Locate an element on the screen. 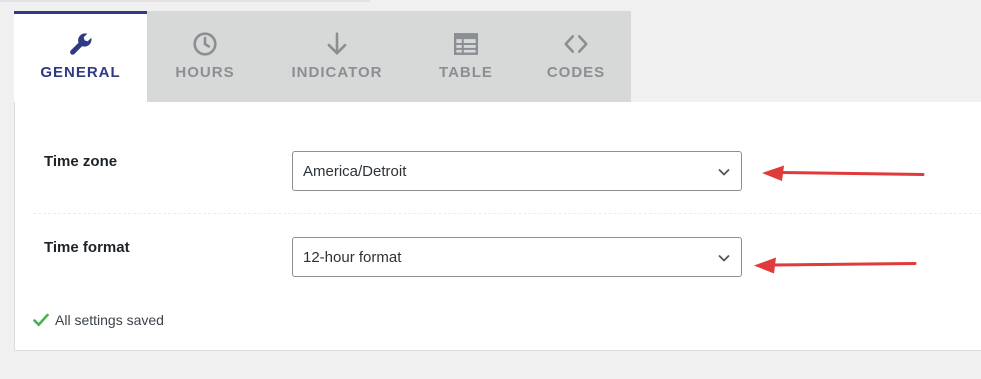 The height and width of the screenshot is (379, 981). timeformat-value: 12-hour format is located at coordinates (352, 257).